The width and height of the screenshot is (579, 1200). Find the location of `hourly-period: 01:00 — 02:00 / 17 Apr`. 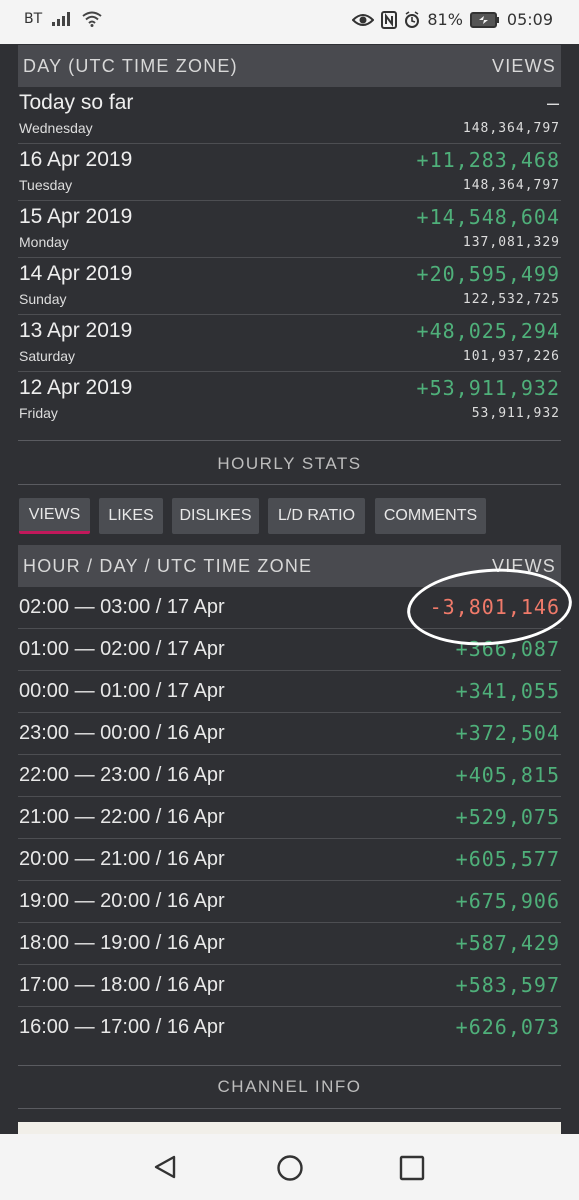

hourly-period: 01:00 — 02:00 / 17 Apr is located at coordinates (122, 649).